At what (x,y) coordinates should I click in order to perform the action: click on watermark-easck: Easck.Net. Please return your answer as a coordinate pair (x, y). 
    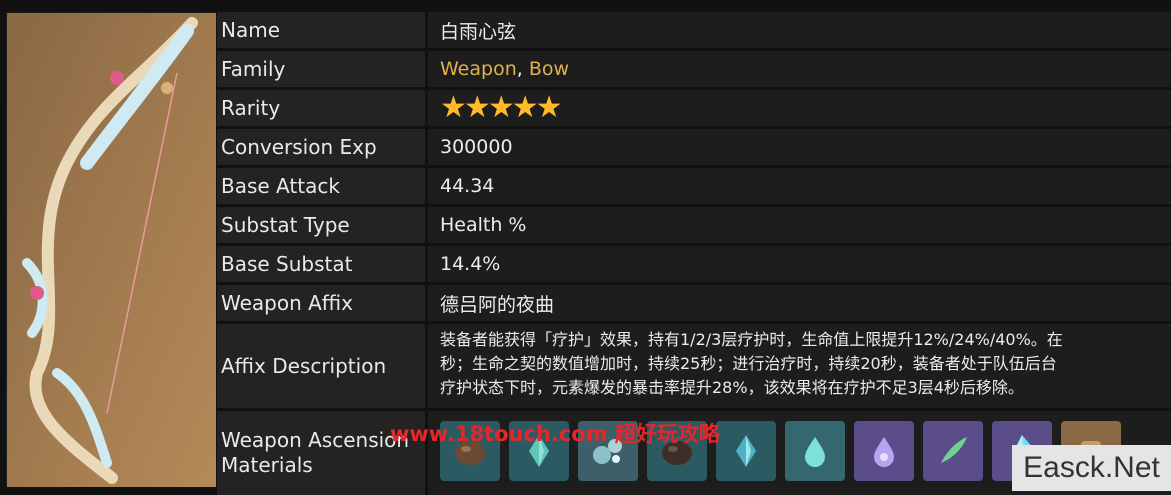
    Looking at the image, I should click on (1091, 468).